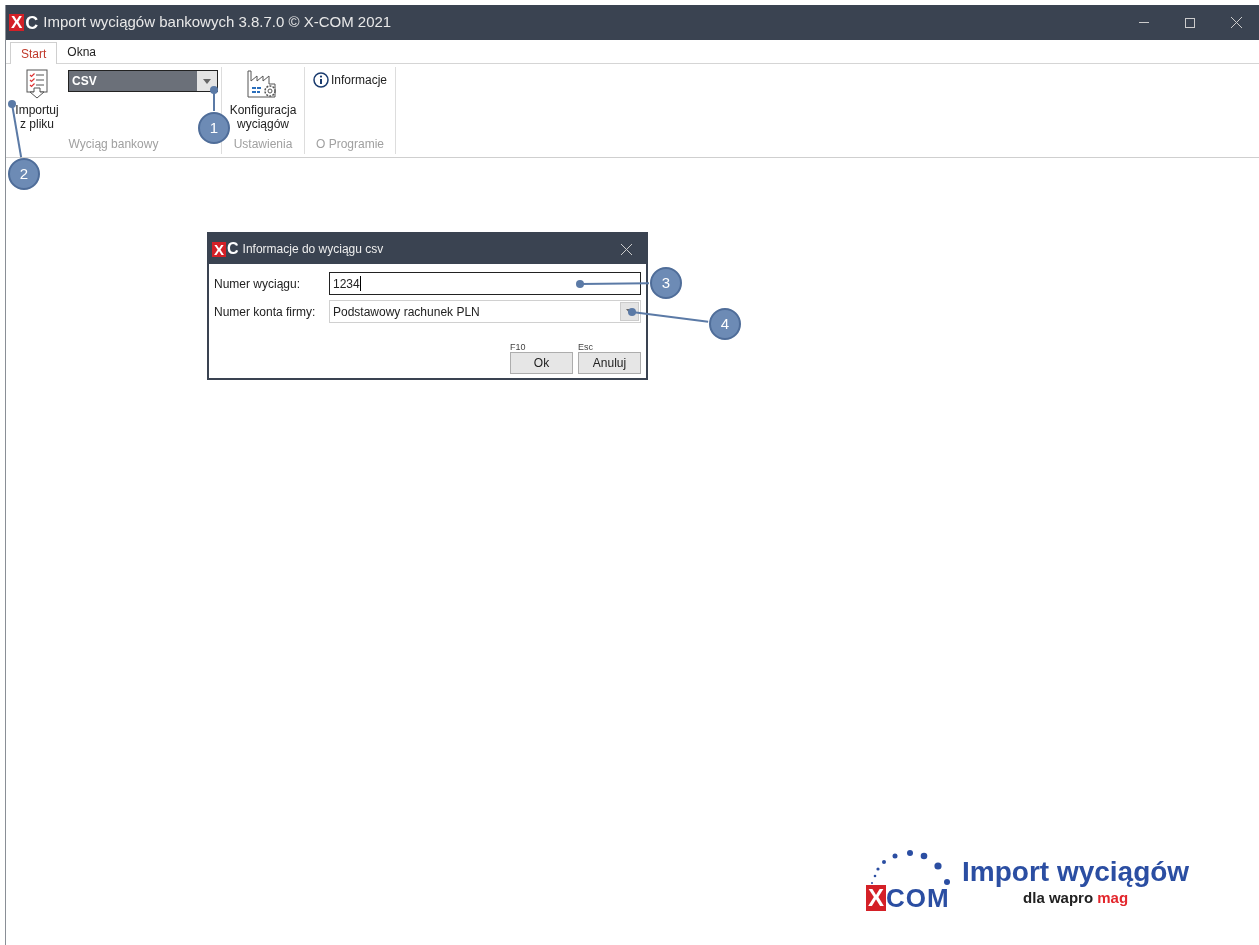 The image size is (1259, 945). What do you see at coordinates (725, 324) in the screenshot?
I see `callout-marker: 4` at bounding box center [725, 324].